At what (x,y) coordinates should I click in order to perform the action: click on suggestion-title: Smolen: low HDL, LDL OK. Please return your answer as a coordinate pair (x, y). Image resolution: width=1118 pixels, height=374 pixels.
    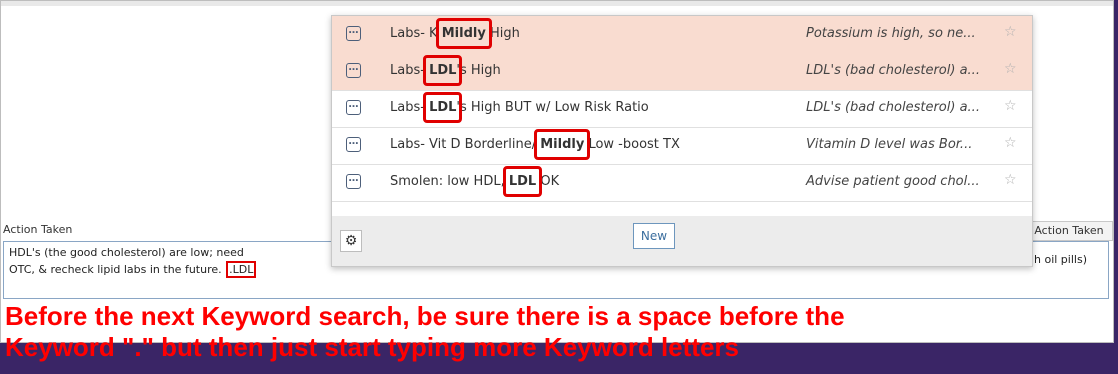
    Looking at the image, I should click on (475, 181).